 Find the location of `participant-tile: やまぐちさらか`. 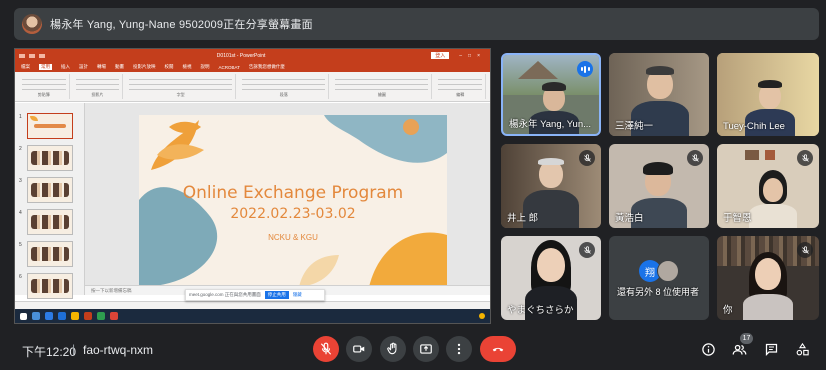

participant-tile: やまぐちさらか is located at coordinates (551, 278).